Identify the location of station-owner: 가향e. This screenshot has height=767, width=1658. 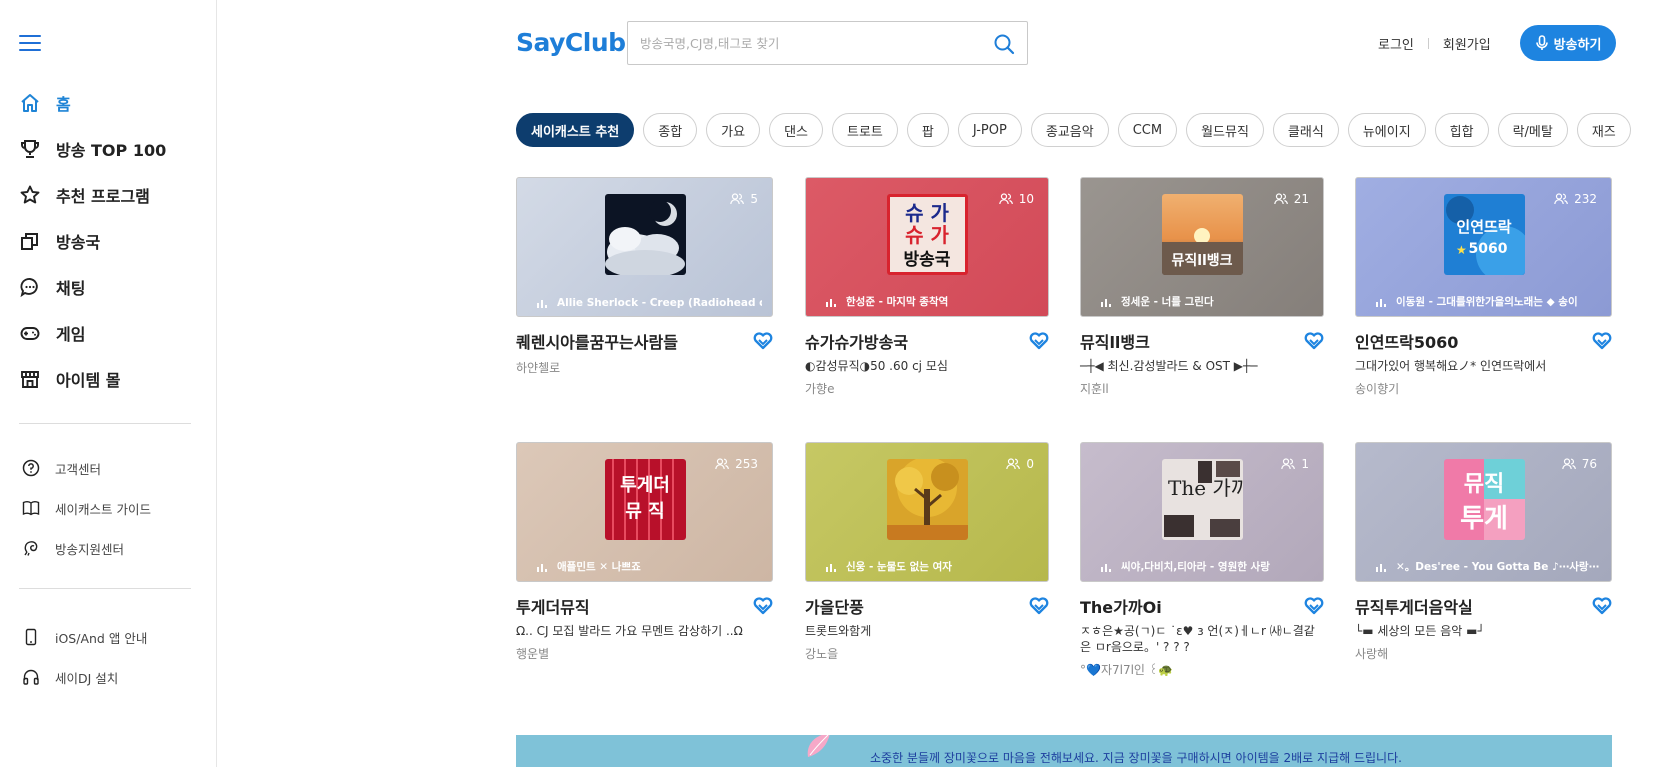
(927, 388).